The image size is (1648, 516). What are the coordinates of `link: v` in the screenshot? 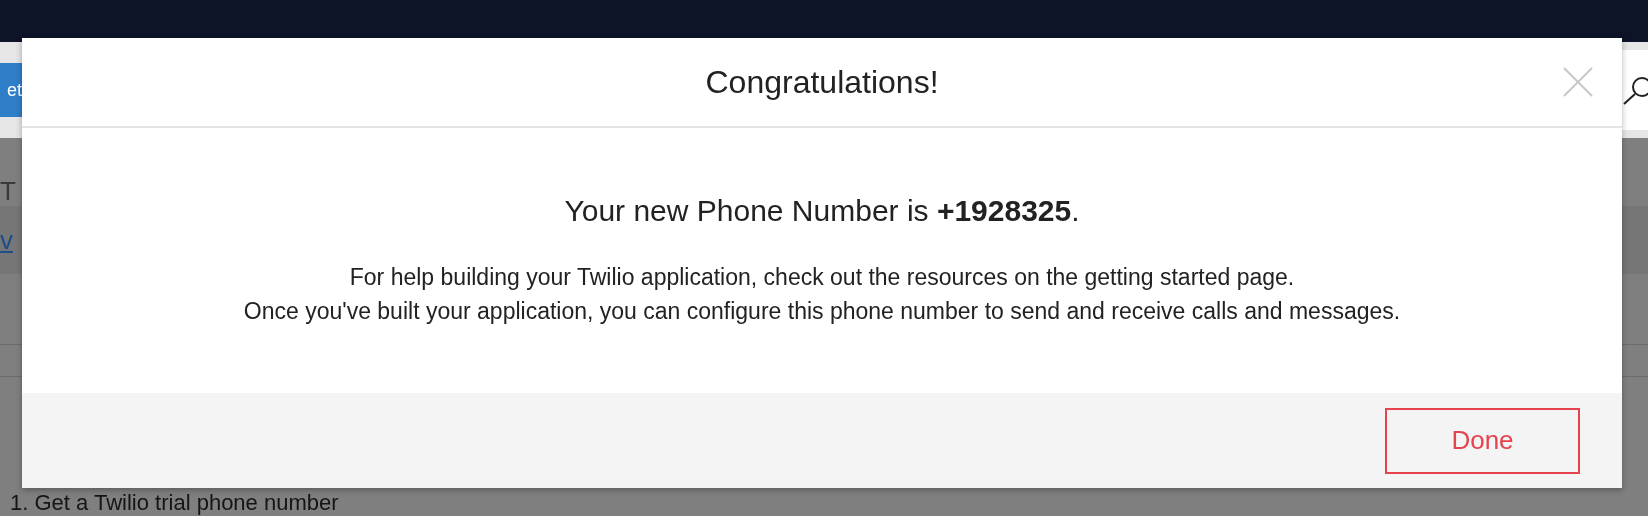 It's located at (6, 240).